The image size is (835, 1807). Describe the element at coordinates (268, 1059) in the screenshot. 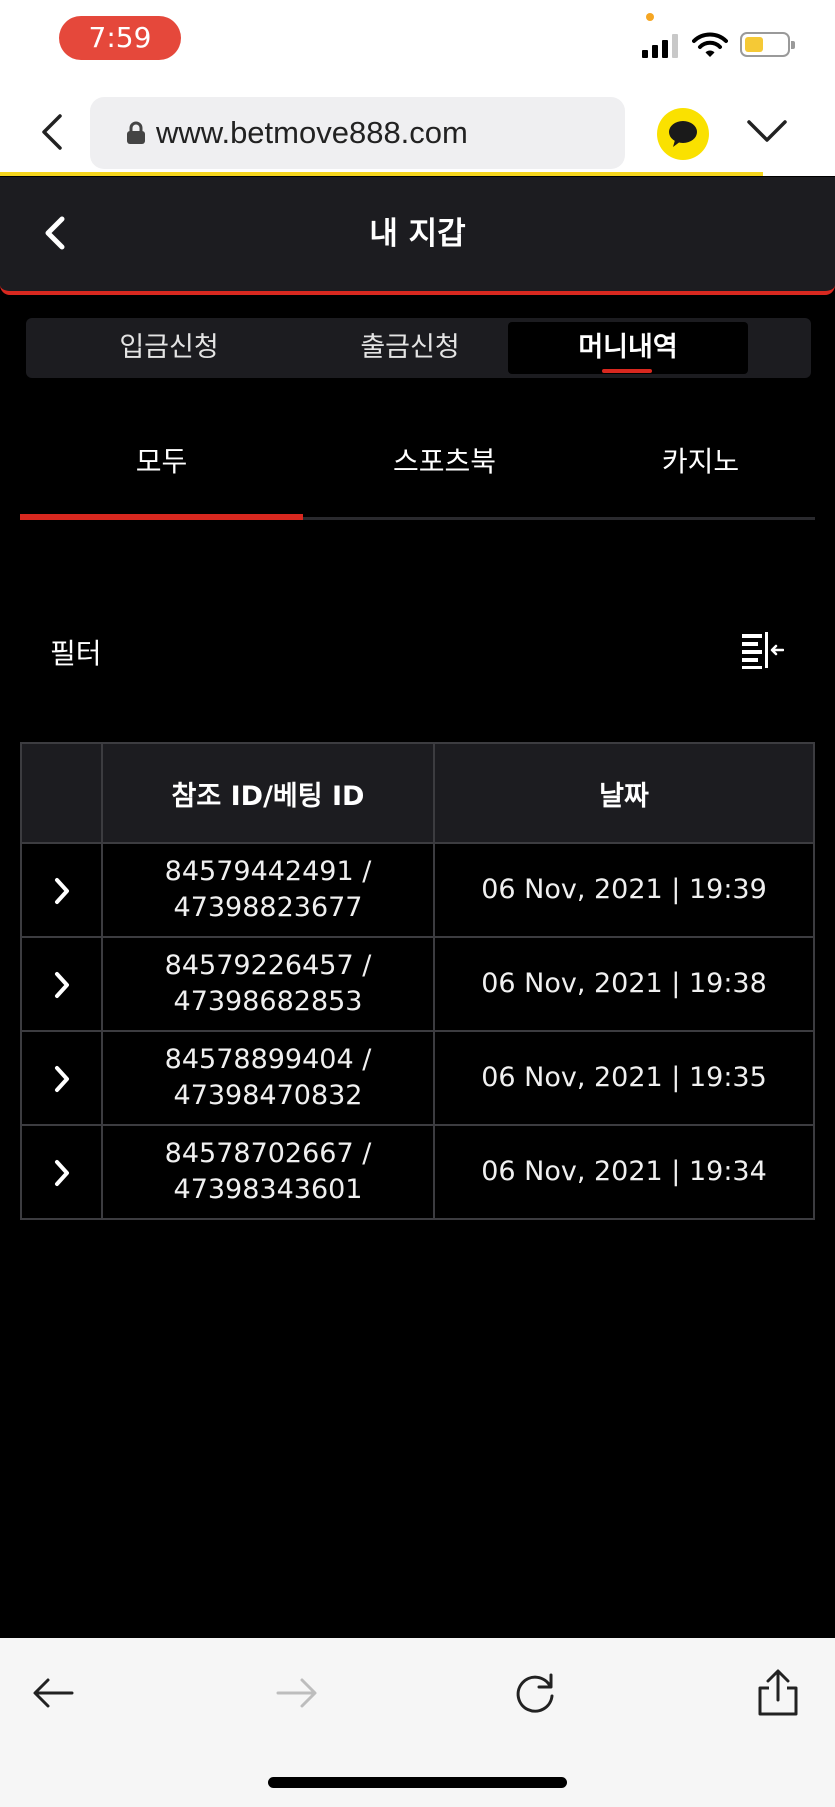

I see `ref-id: 84578899404 /` at that location.